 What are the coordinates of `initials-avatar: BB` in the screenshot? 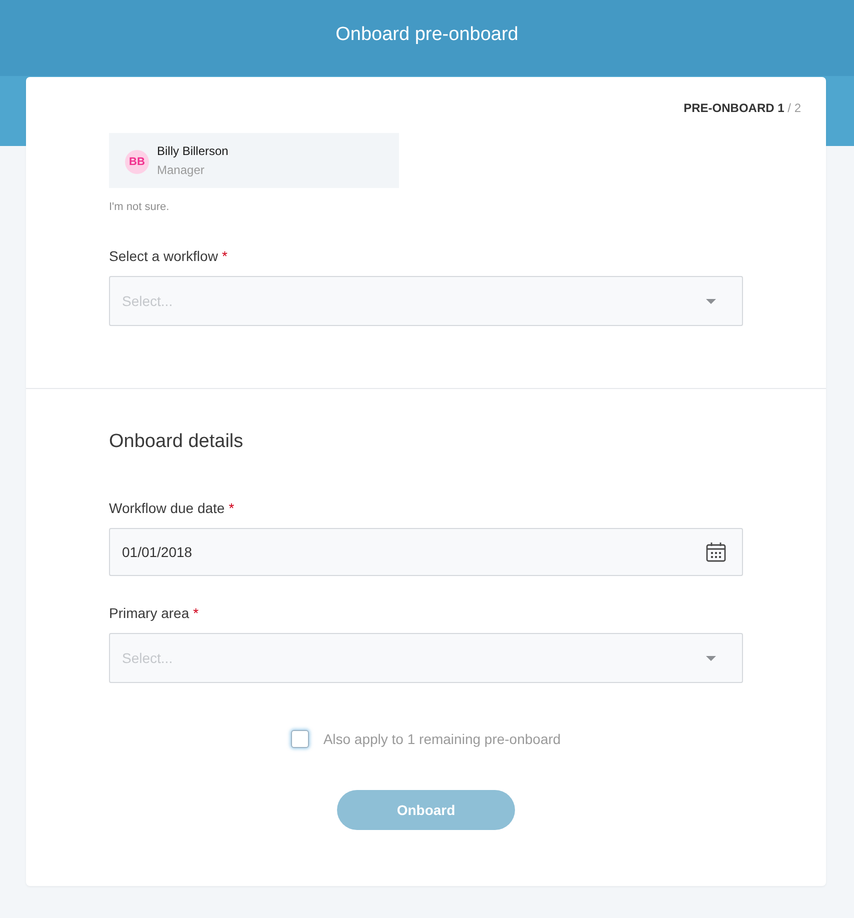 It's located at (137, 162).